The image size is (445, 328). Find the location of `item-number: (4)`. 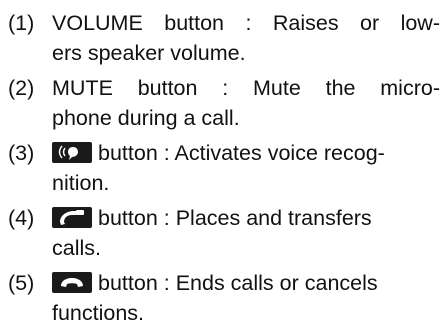

item-number: (4) is located at coordinates (21, 218).